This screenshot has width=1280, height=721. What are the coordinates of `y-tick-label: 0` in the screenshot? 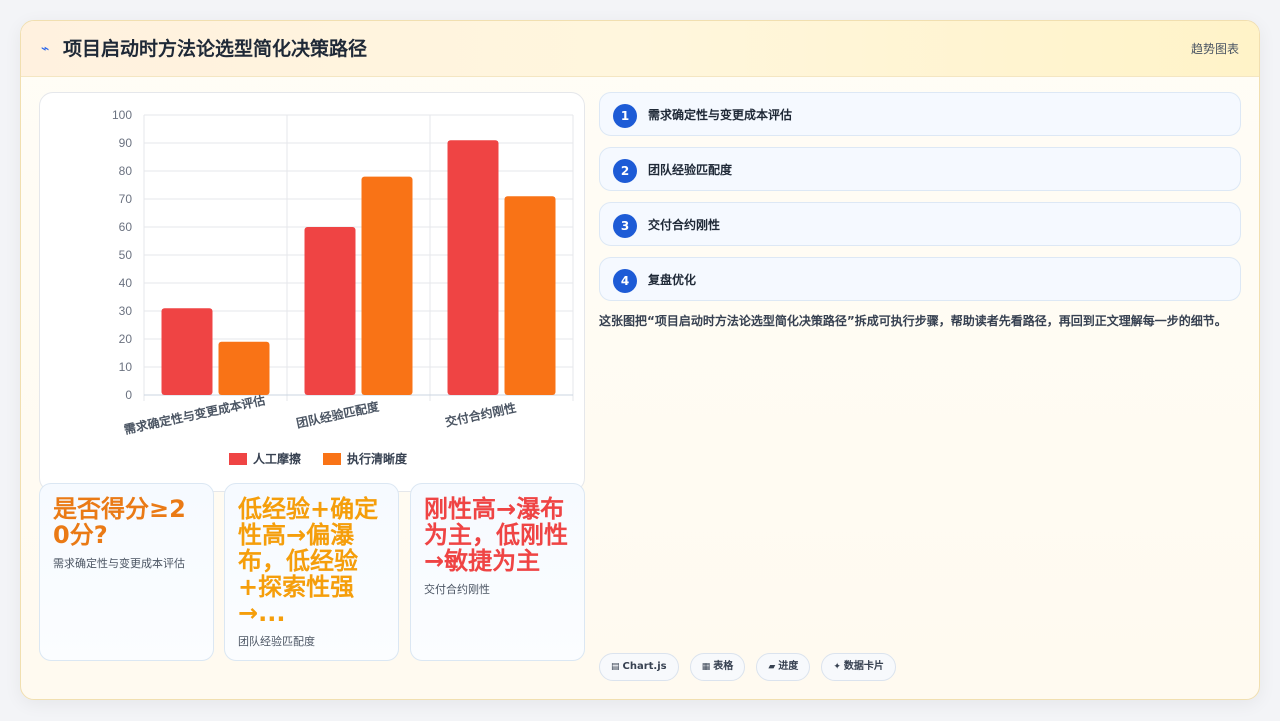 It's located at (128, 395).